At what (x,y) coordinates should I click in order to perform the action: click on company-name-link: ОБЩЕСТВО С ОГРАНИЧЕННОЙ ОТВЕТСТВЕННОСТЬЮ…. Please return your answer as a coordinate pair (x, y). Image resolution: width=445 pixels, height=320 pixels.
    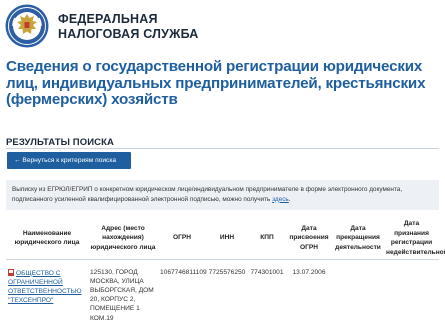
    Looking at the image, I should click on (45, 287).